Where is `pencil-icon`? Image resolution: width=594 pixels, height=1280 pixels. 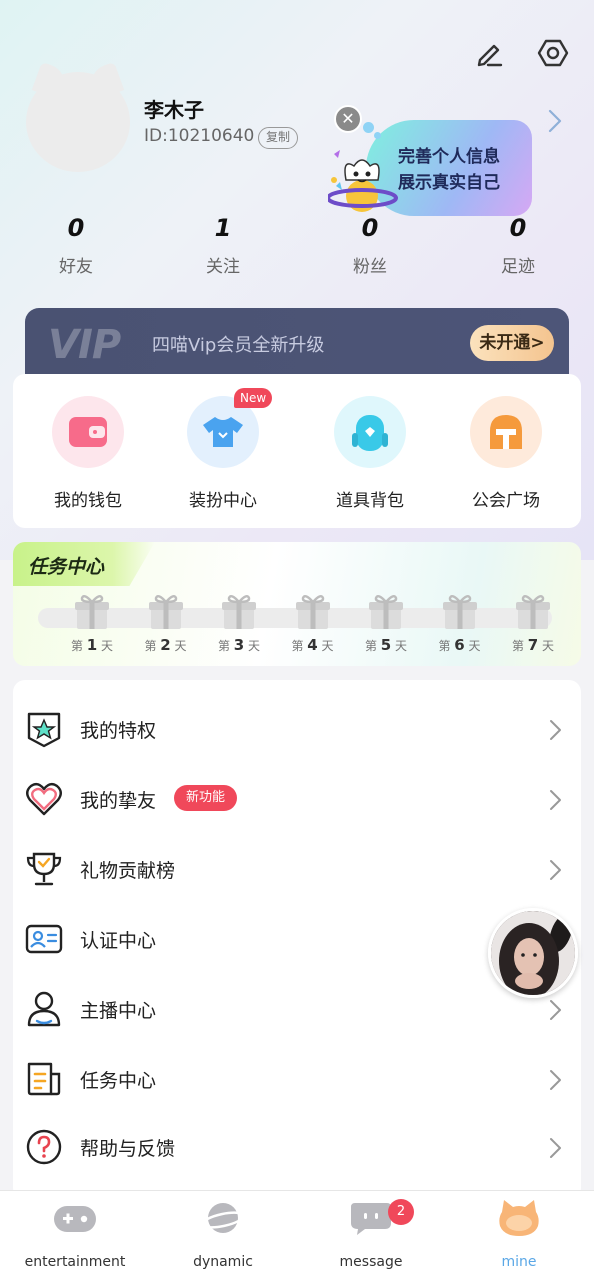 pencil-icon is located at coordinates (490, 55).